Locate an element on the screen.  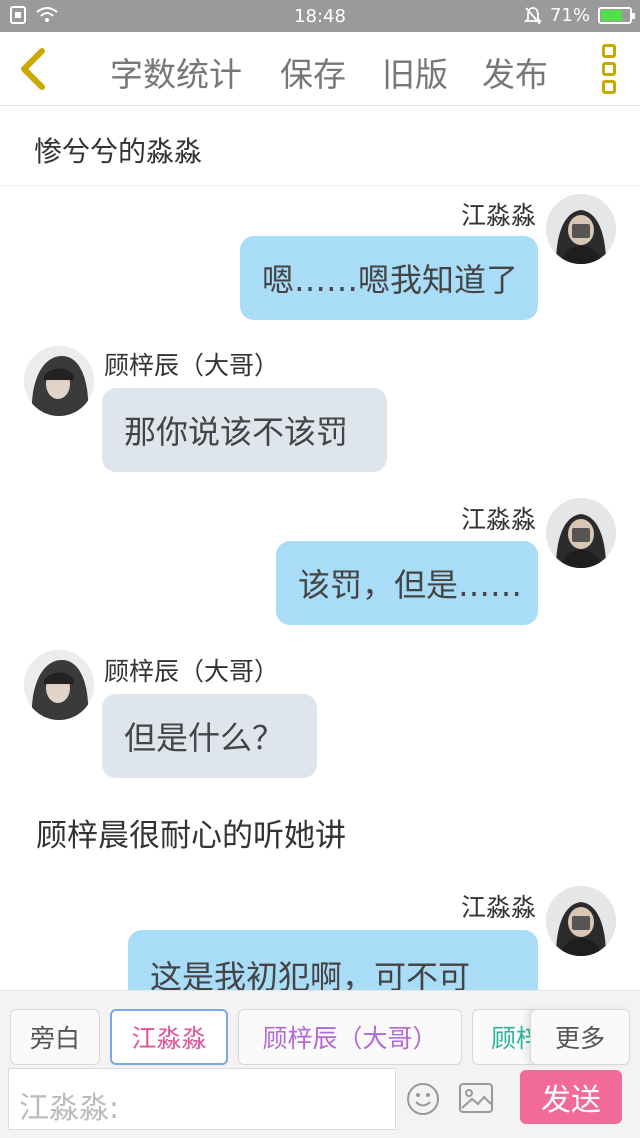
battery-percent: 71% is located at coordinates (569, 15).